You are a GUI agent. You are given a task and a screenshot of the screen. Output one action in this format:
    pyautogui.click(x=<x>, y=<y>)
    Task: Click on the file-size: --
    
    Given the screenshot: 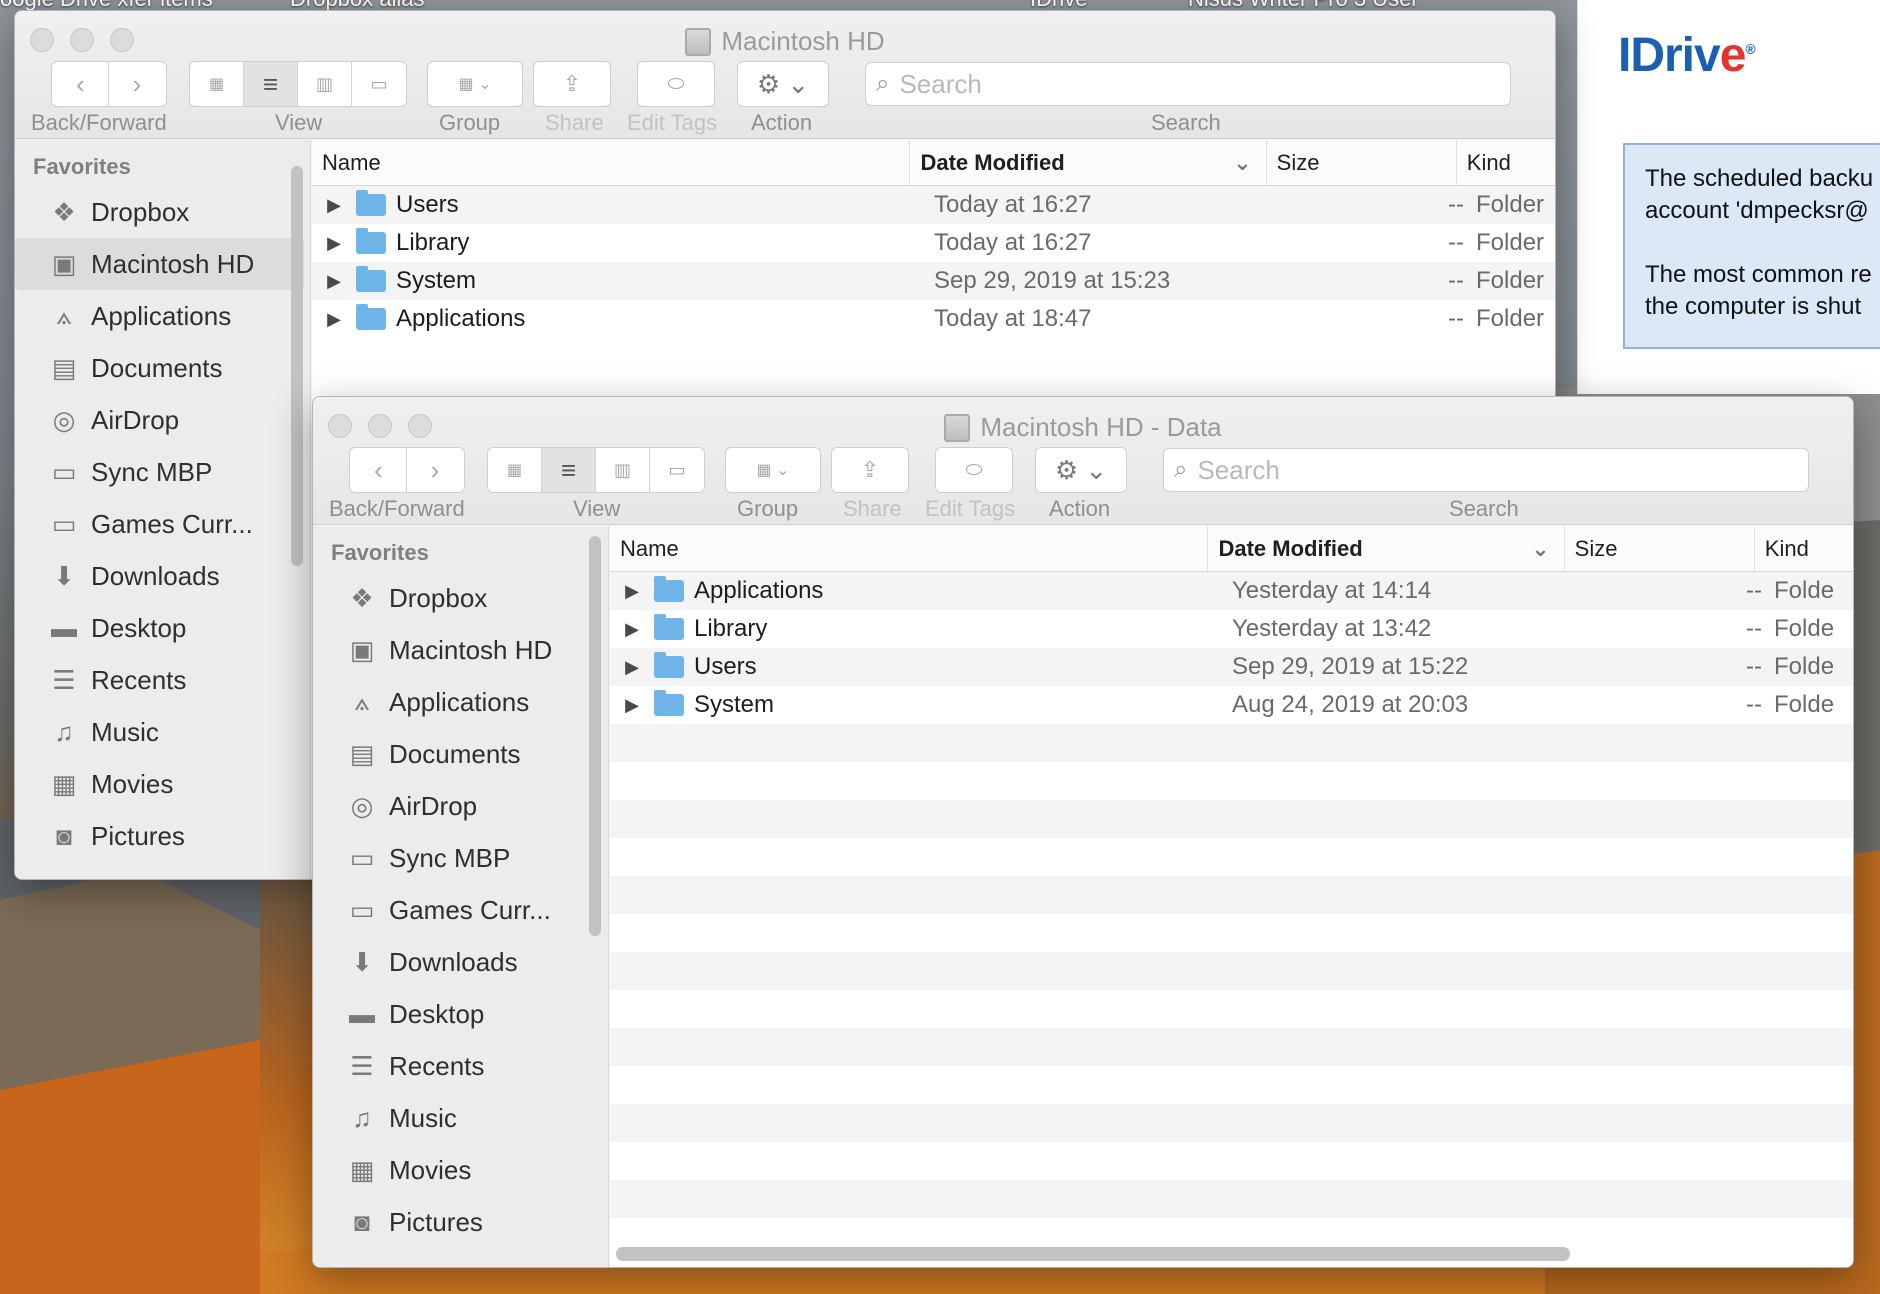 What is the action you would take?
    pyautogui.click(x=1754, y=704)
    